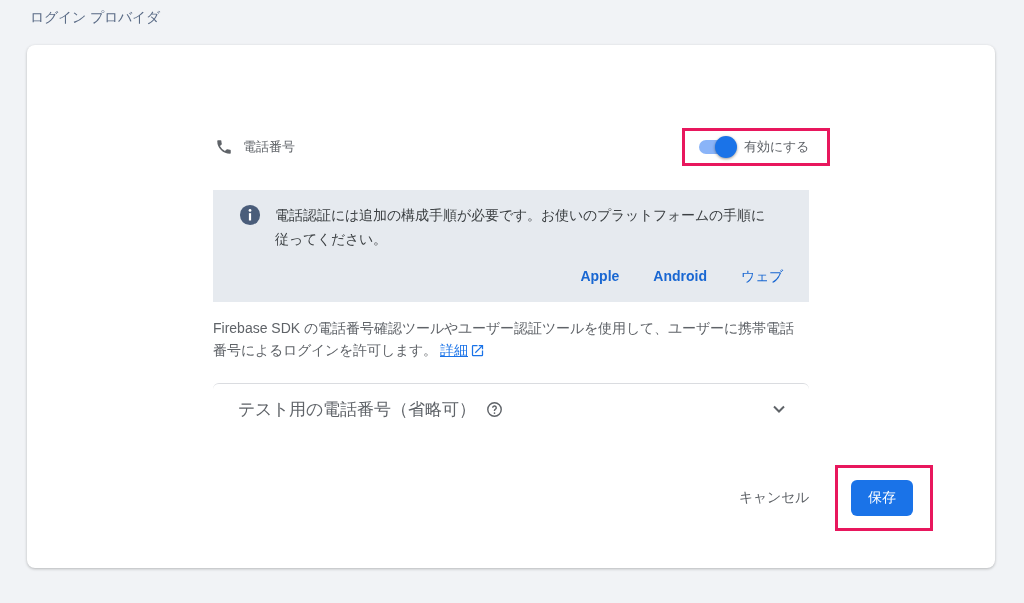 The width and height of the screenshot is (1024, 603). Describe the element at coordinates (477, 350) in the screenshot. I see `external-link-icon` at that location.